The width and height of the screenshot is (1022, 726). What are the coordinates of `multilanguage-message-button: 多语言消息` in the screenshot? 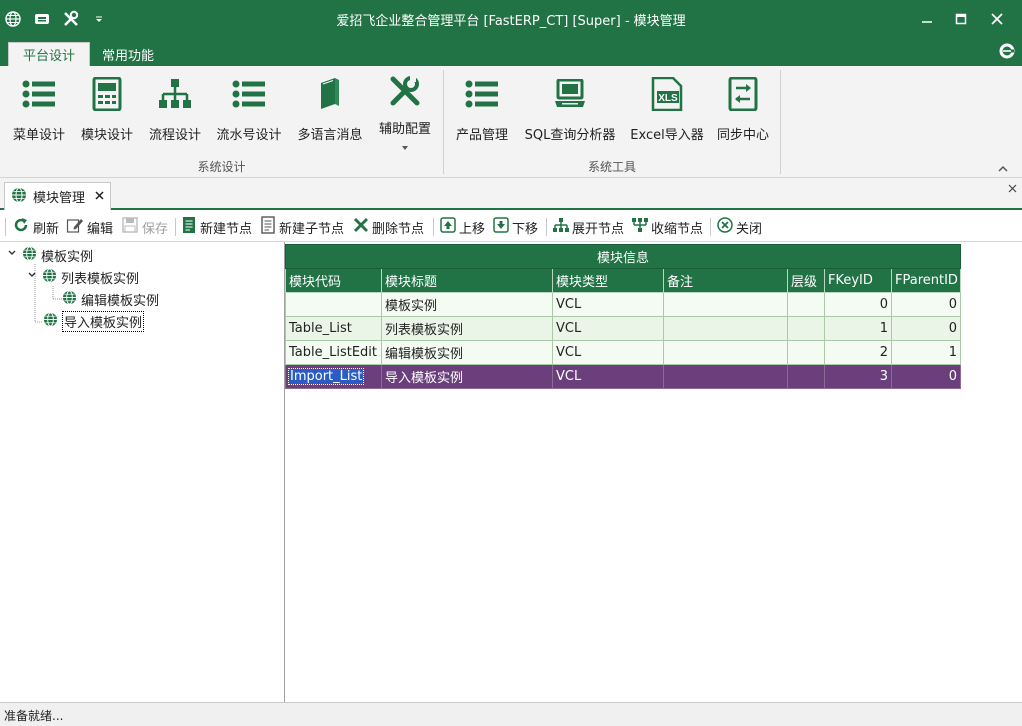 It's located at (330, 114).